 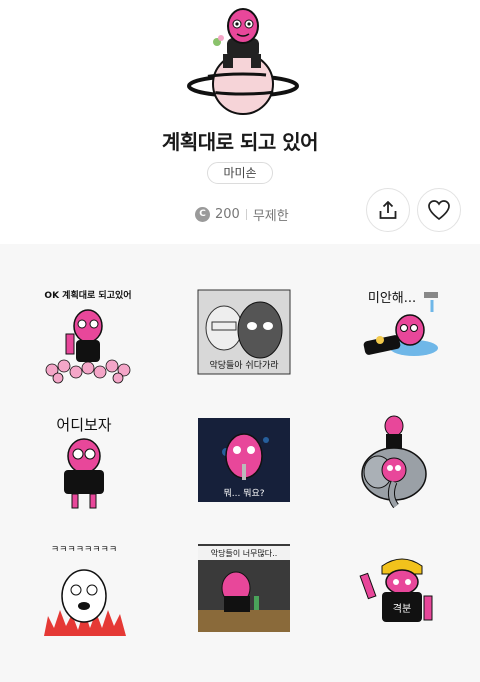 What do you see at coordinates (242, 214) in the screenshot?
I see `price-row: C 200 무제한` at bounding box center [242, 214].